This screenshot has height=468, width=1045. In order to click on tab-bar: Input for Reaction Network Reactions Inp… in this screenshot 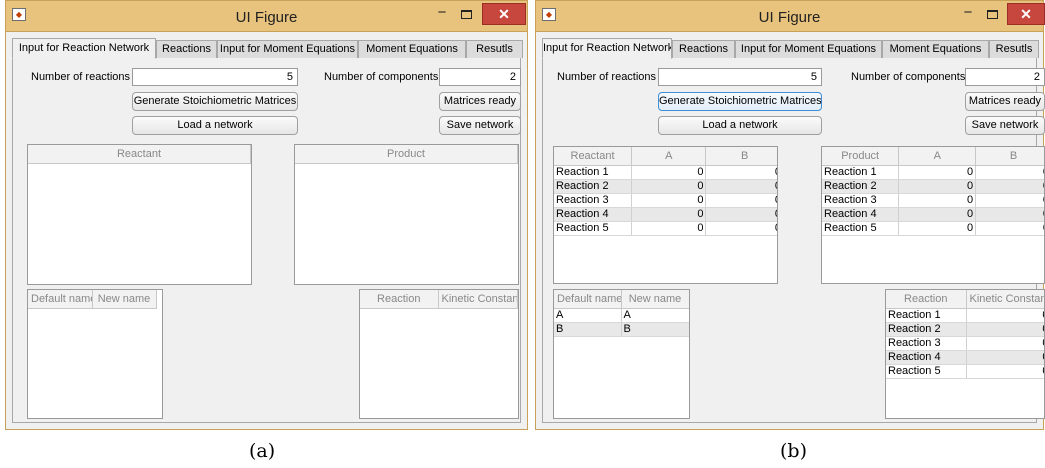, I will do `click(267, 48)`.